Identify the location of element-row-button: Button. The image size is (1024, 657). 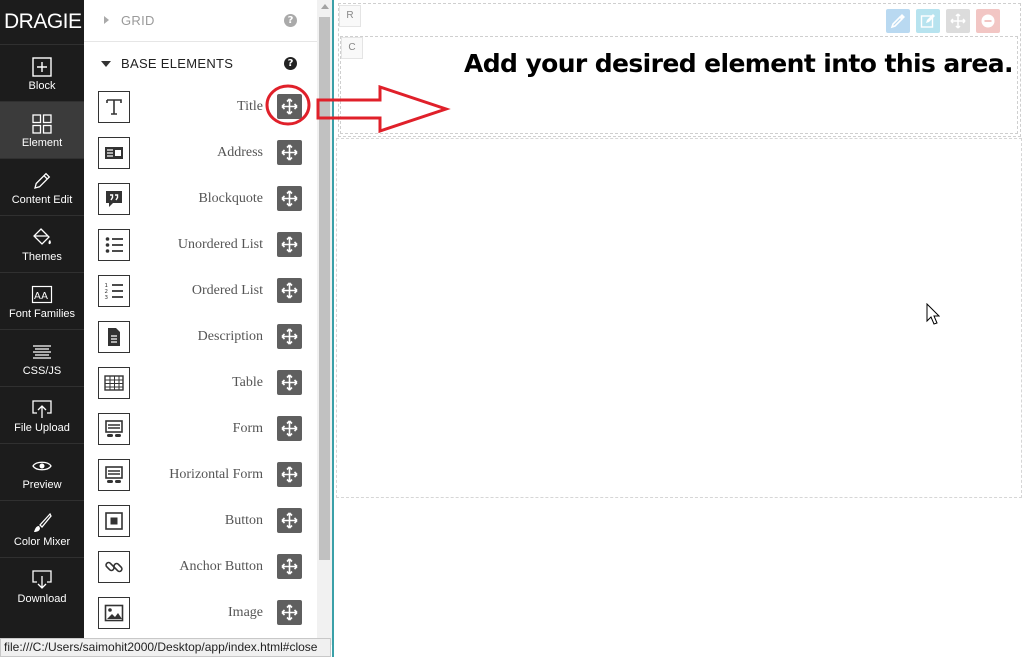
(200, 524).